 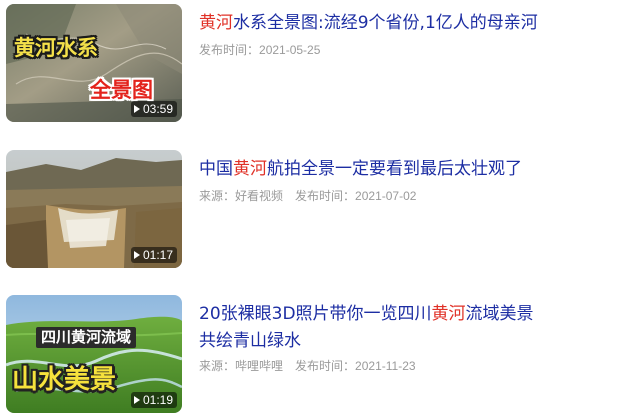 What do you see at coordinates (385, 366) in the screenshot?
I see `publish-date: 2021-11-23` at bounding box center [385, 366].